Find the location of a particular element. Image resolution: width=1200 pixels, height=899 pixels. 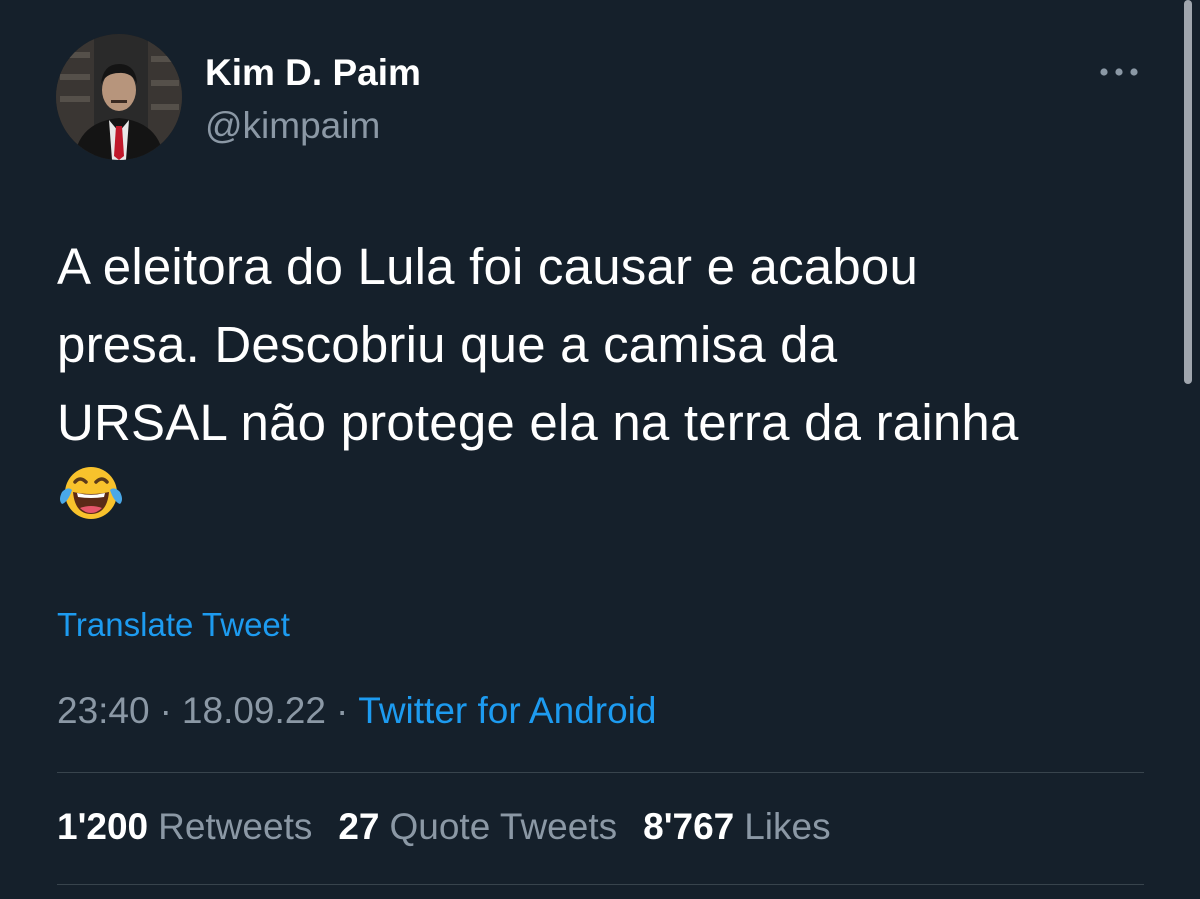

tweet-time: 23:40 is located at coordinates (103, 710).